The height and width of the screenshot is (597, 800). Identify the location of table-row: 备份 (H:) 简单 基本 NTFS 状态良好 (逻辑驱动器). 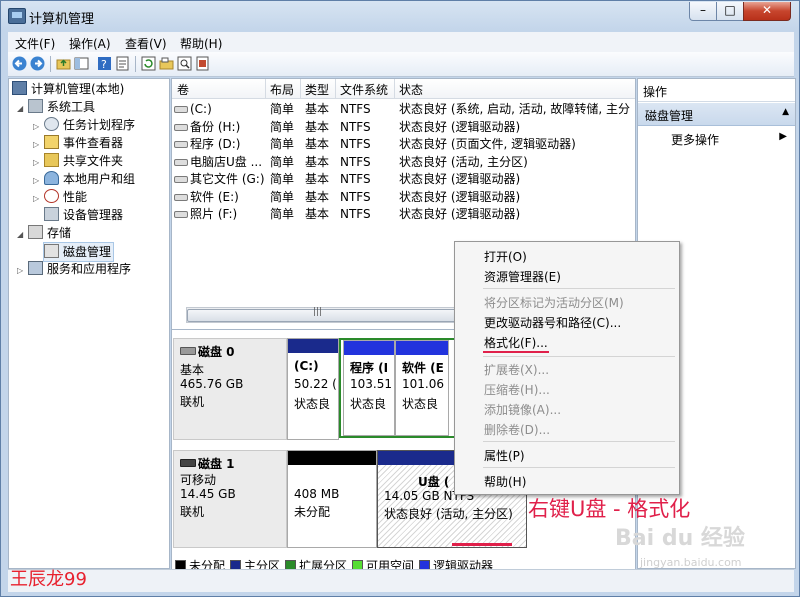
(403, 127).